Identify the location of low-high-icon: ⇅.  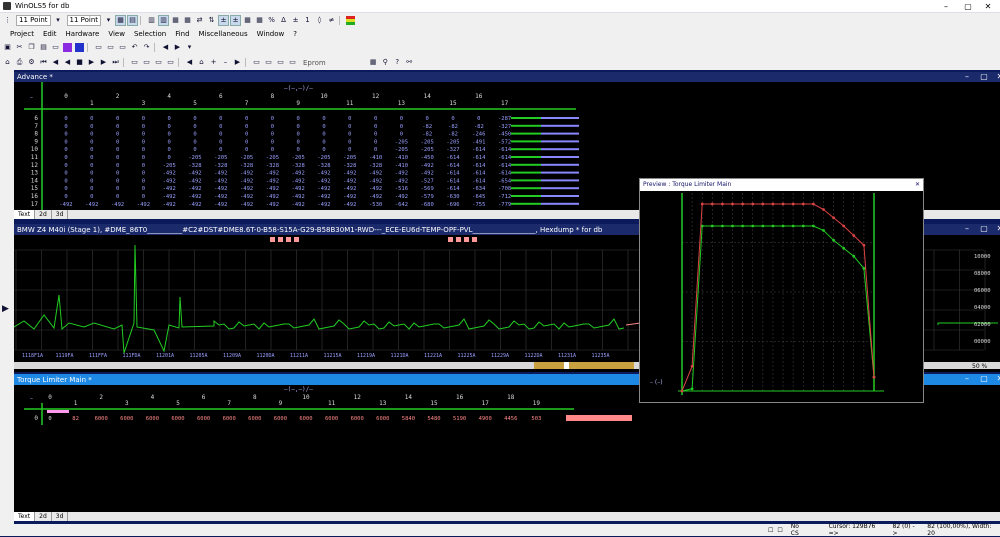
(211, 20).